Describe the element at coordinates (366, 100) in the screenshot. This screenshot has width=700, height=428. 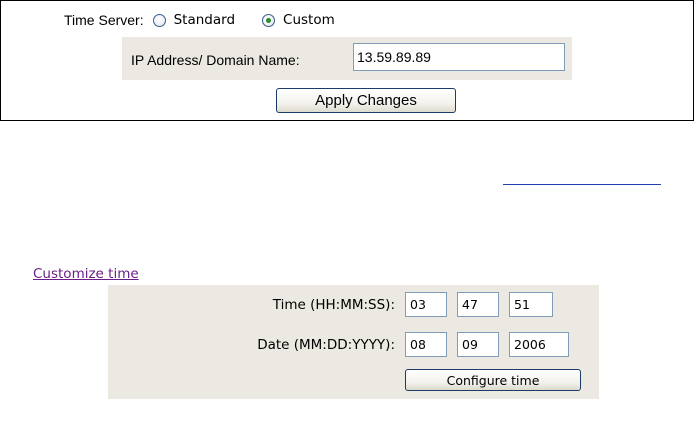
I see `apply-changes-button: Apply Changes` at that location.